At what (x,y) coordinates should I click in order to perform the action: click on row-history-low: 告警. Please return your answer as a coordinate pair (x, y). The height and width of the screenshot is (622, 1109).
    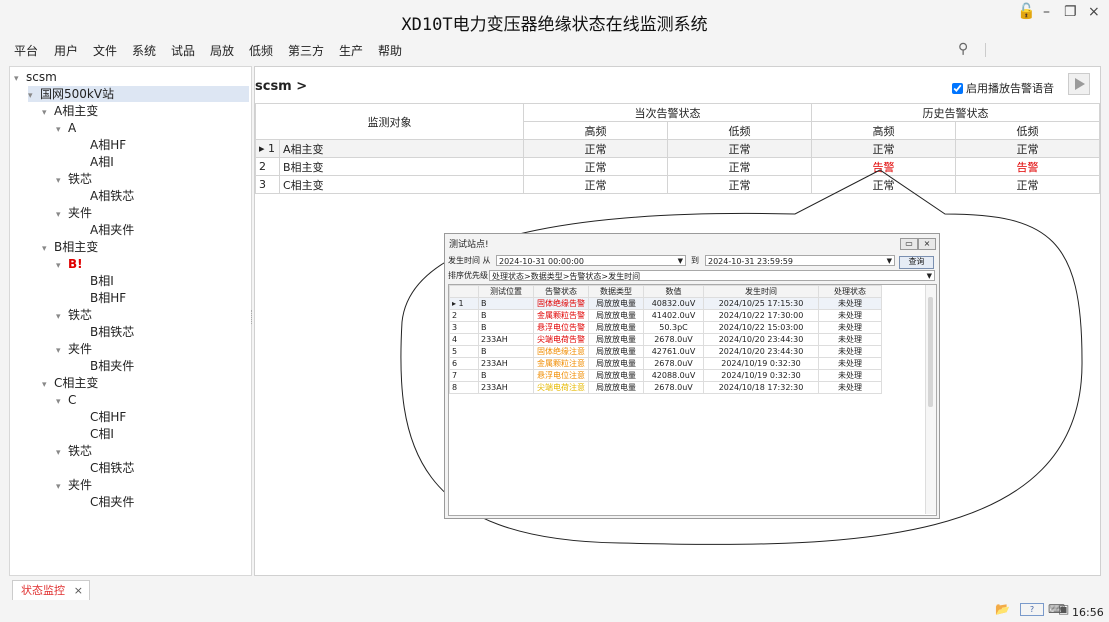
    Looking at the image, I should click on (1027, 166).